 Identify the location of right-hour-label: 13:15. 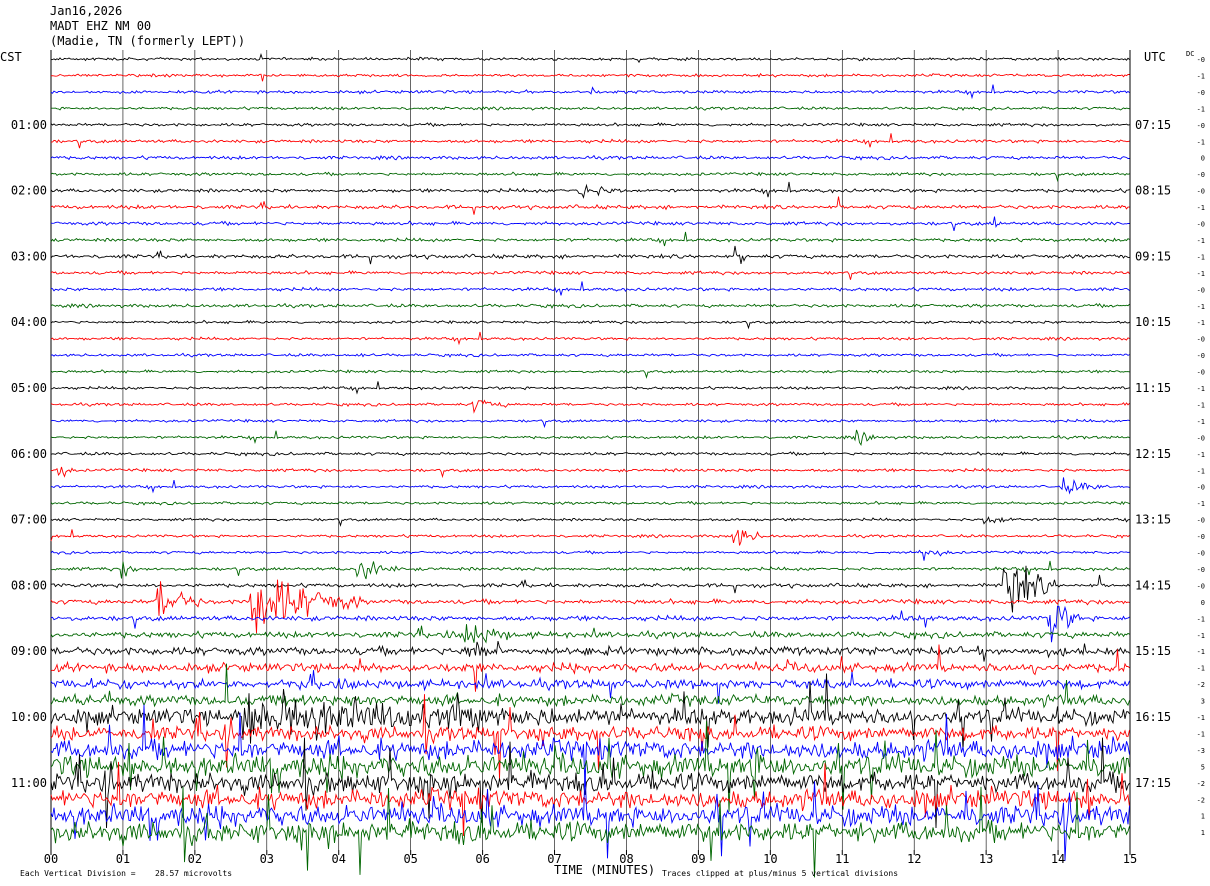
(1153, 520).